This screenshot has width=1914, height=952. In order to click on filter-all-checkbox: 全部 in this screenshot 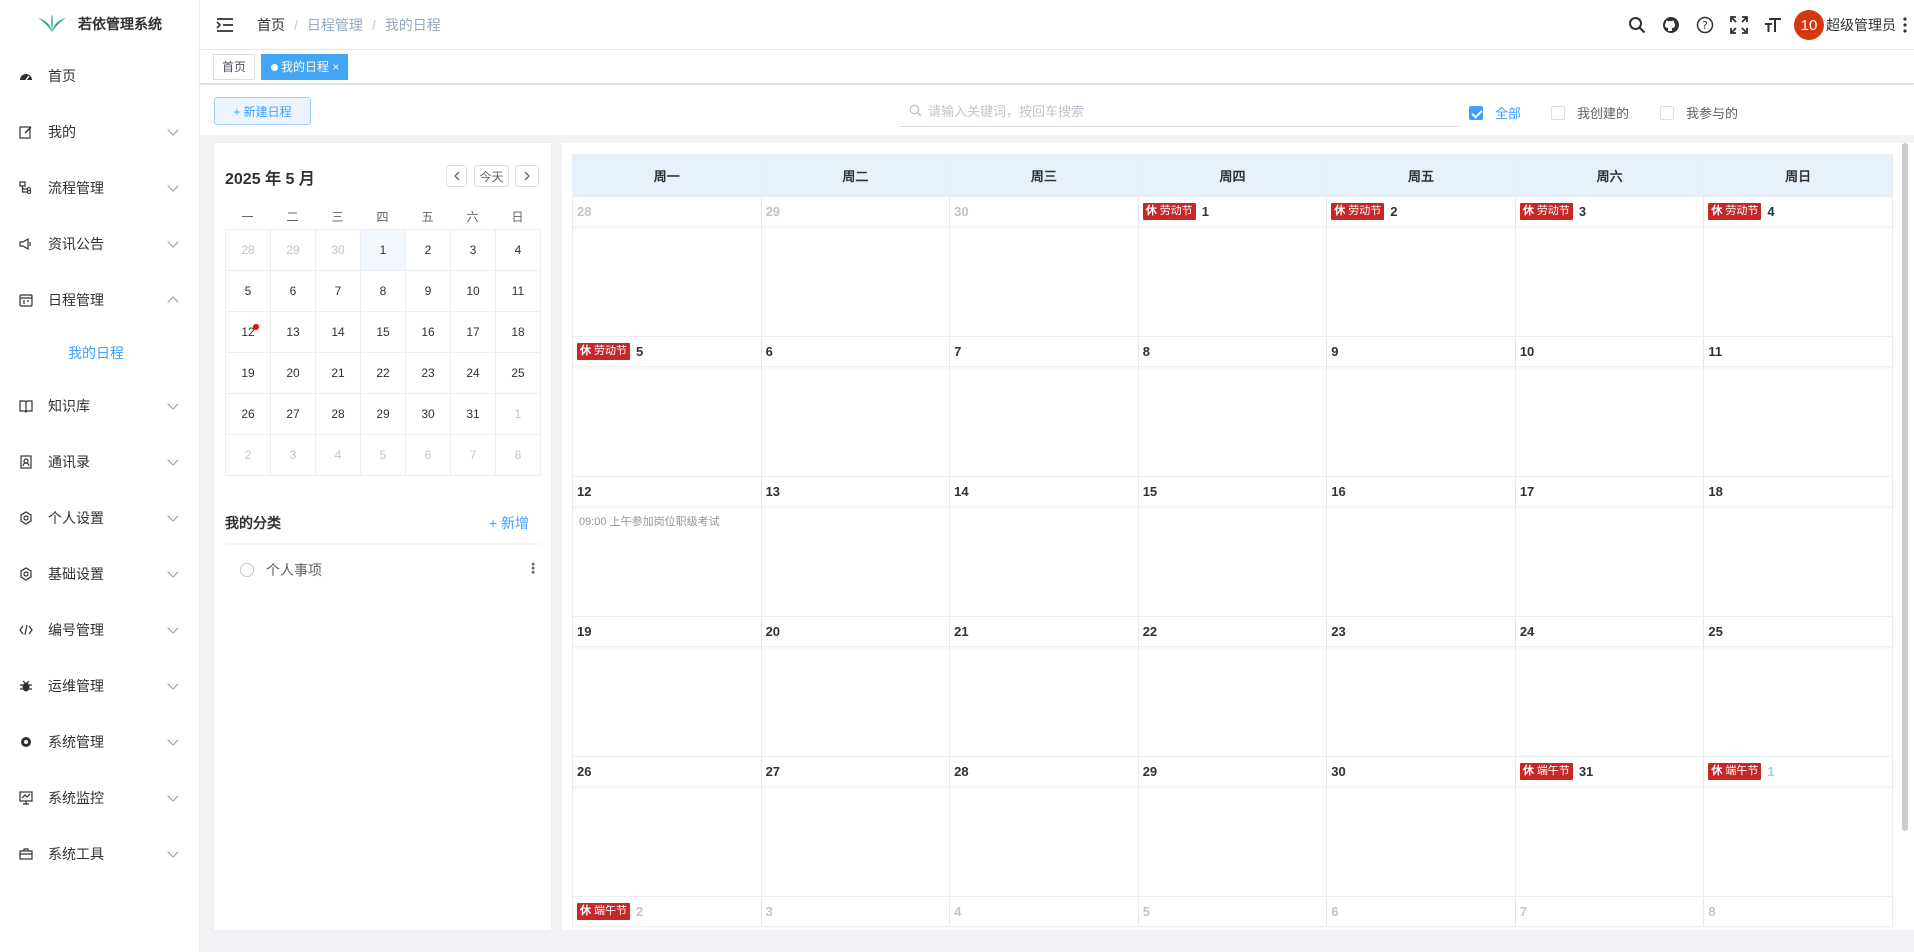, I will do `click(1495, 112)`.